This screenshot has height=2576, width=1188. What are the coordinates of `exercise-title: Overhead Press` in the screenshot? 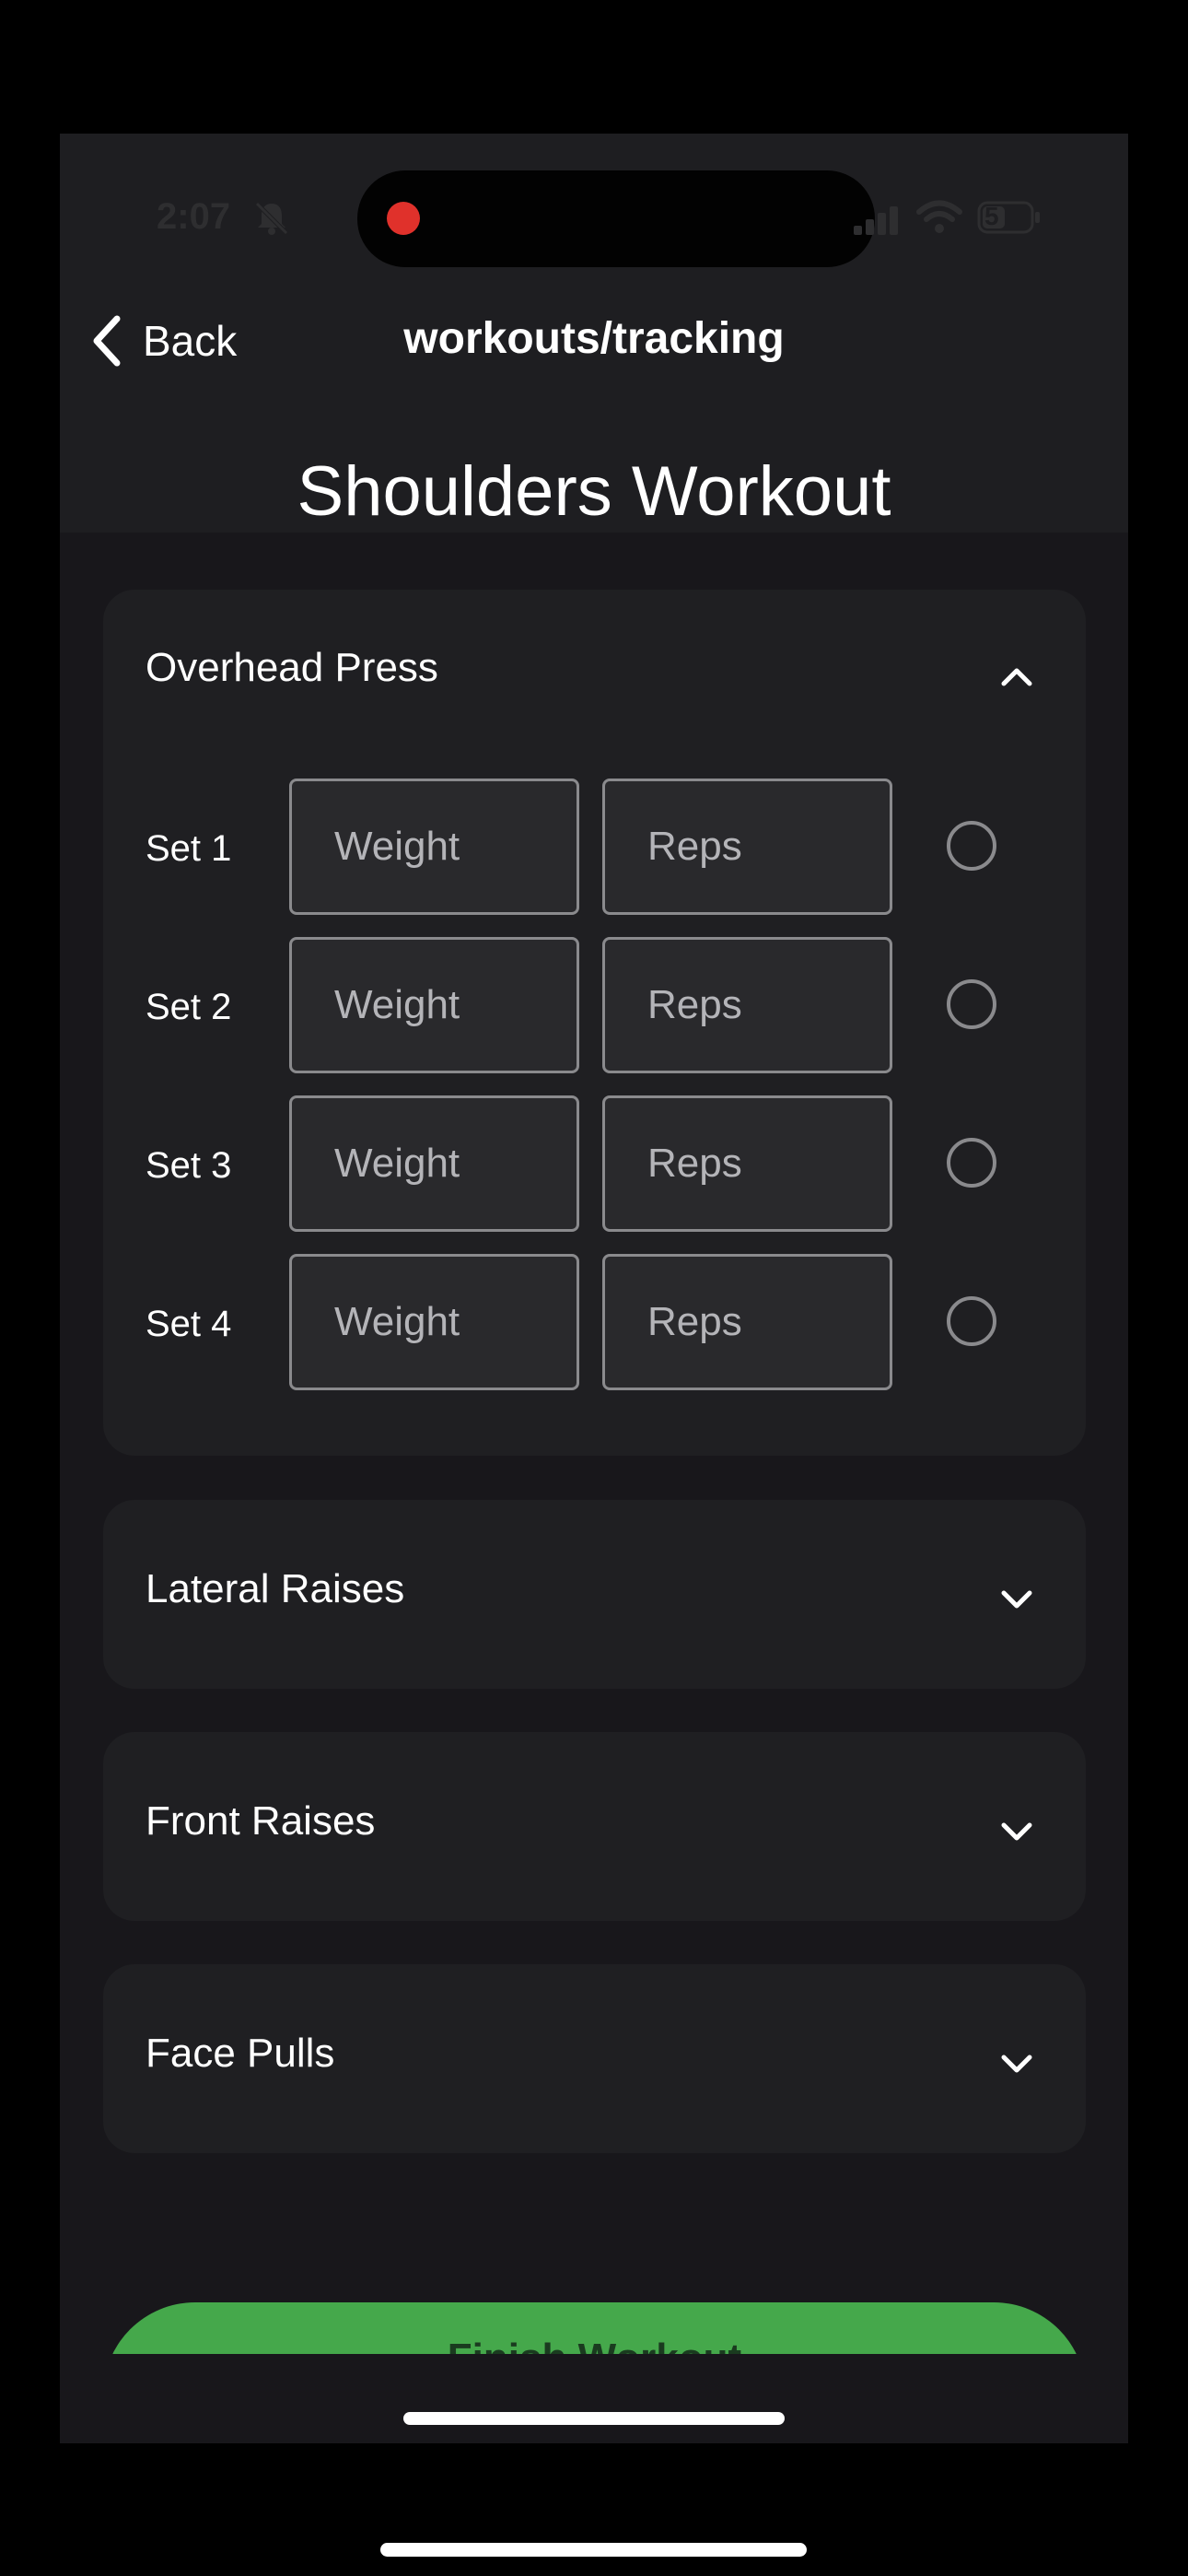 It's located at (292, 667).